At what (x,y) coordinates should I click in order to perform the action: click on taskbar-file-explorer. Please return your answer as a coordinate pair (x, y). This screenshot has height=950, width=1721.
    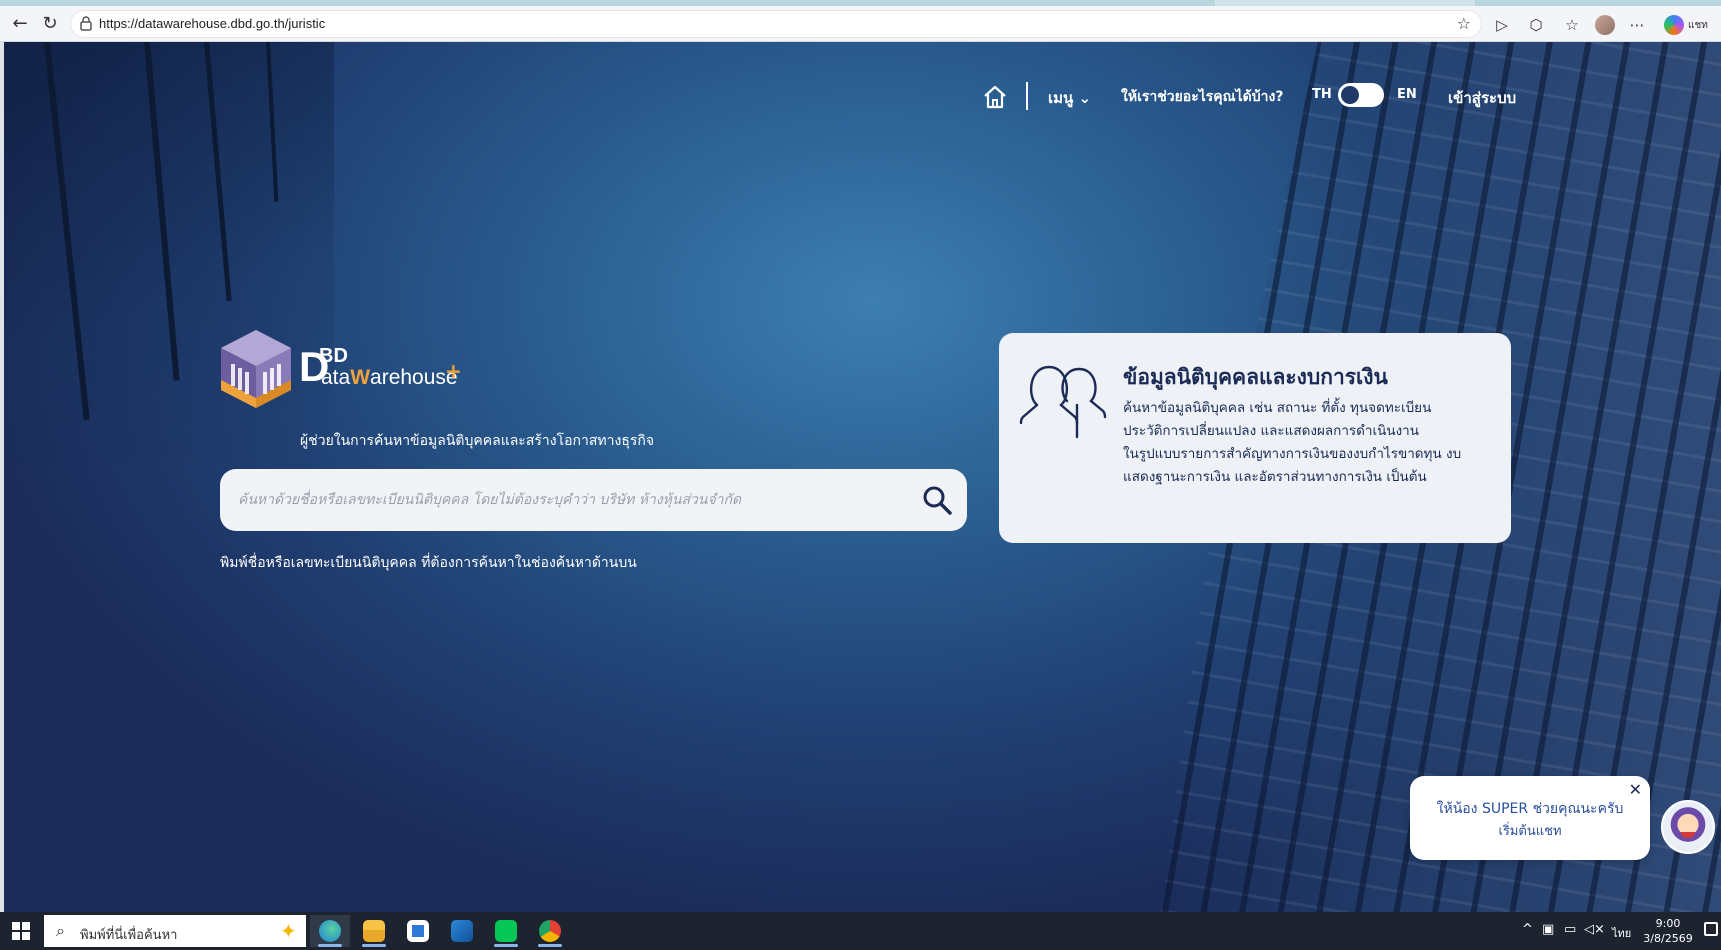
    Looking at the image, I should click on (374, 931).